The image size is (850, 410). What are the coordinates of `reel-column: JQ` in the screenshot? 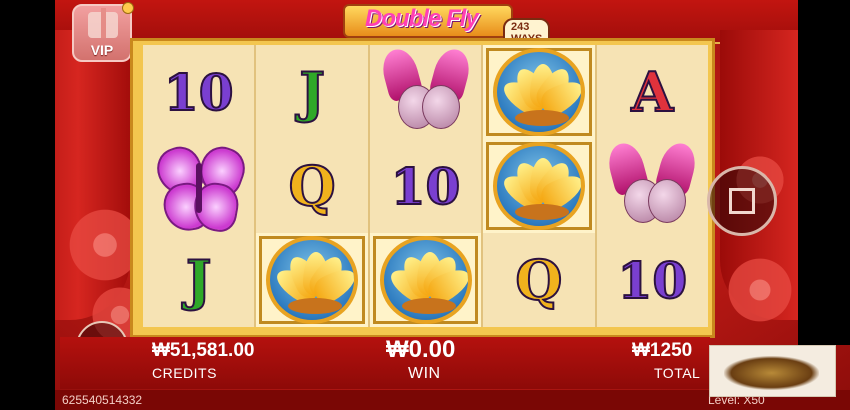 It's located at (313, 186).